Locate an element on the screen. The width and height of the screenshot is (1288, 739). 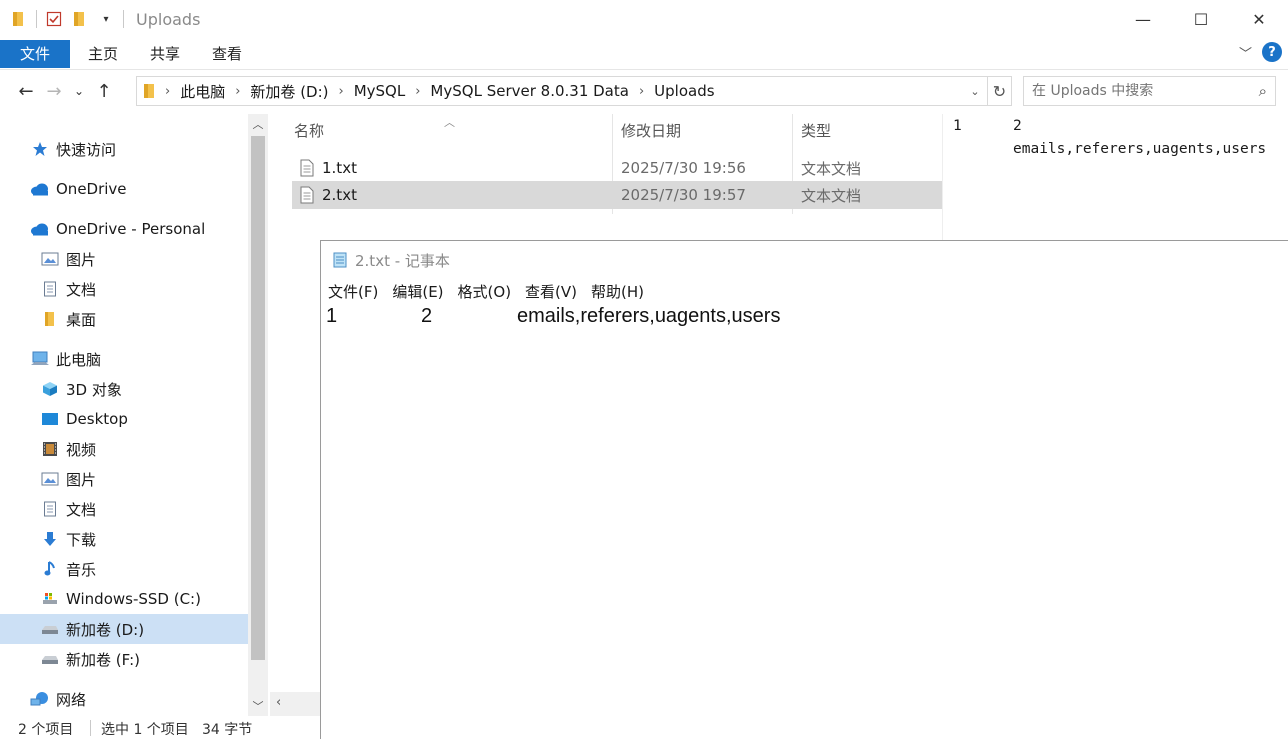
nav-drive-d: 新加卷 (D:) is located at coordinates (124, 629).